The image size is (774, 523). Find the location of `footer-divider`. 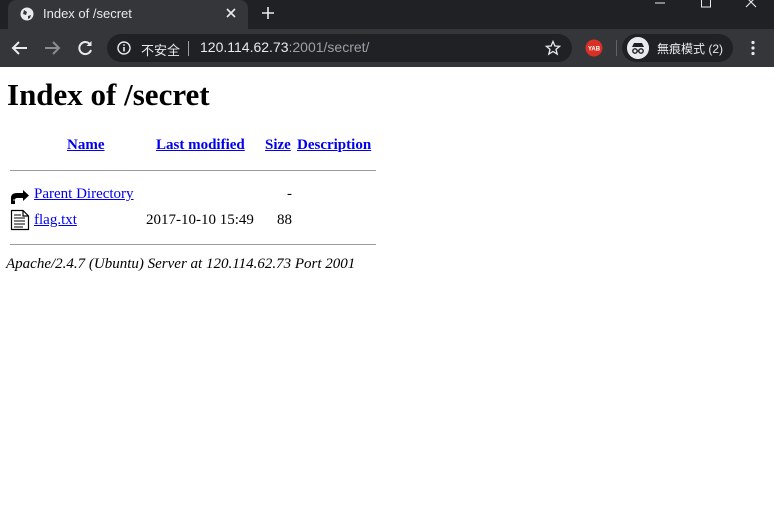

footer-divider is located at coordinates (193, 244).